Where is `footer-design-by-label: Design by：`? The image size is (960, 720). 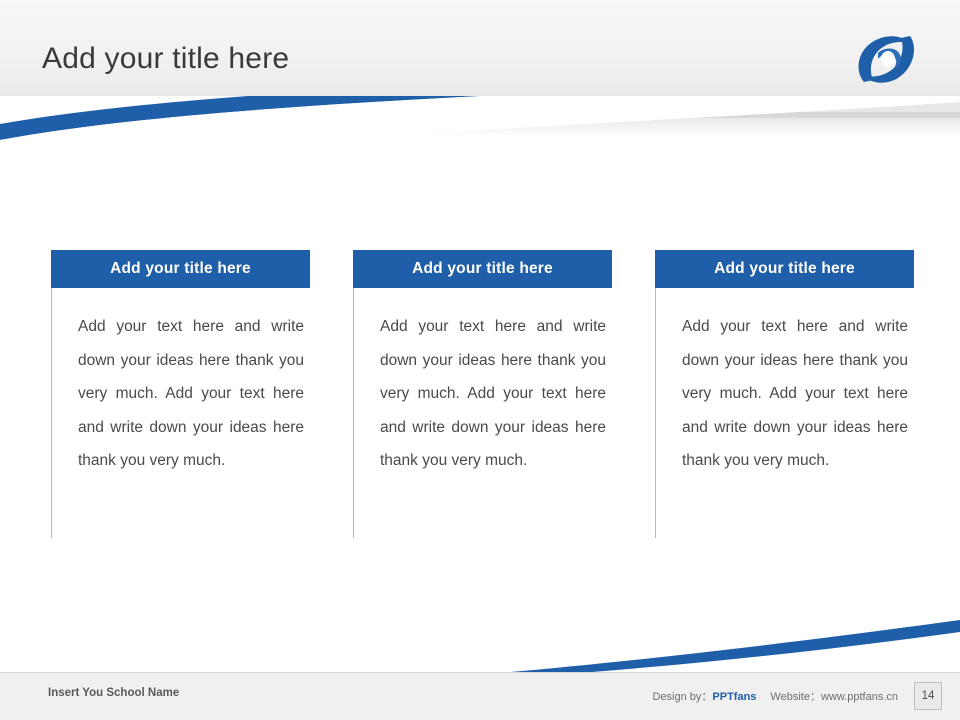
footer-design-by-label: Design by： is located at coordinates (682, 697).